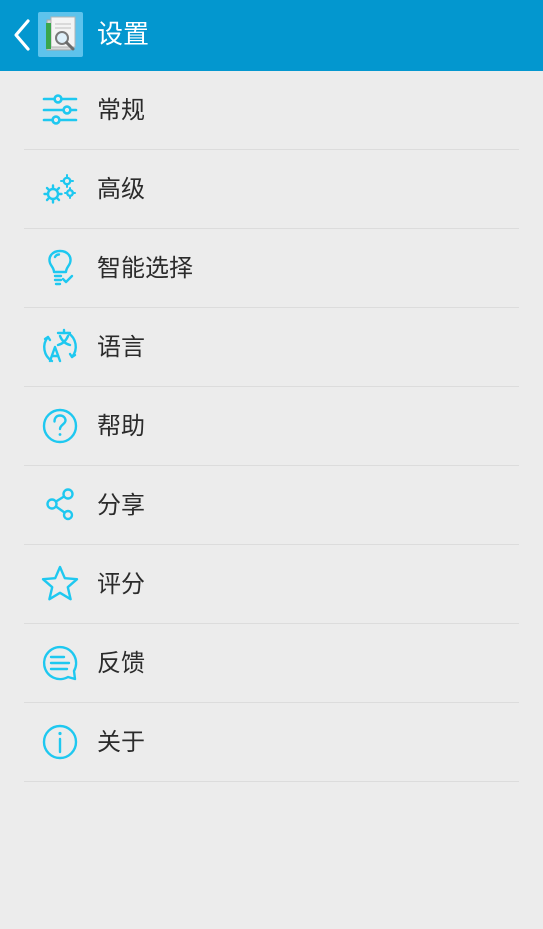 The width and height of the screenshot is (543, 929). Describe the element at coordinates (123, 35) in the screenshot. I see `page-title: 设置` at that location.